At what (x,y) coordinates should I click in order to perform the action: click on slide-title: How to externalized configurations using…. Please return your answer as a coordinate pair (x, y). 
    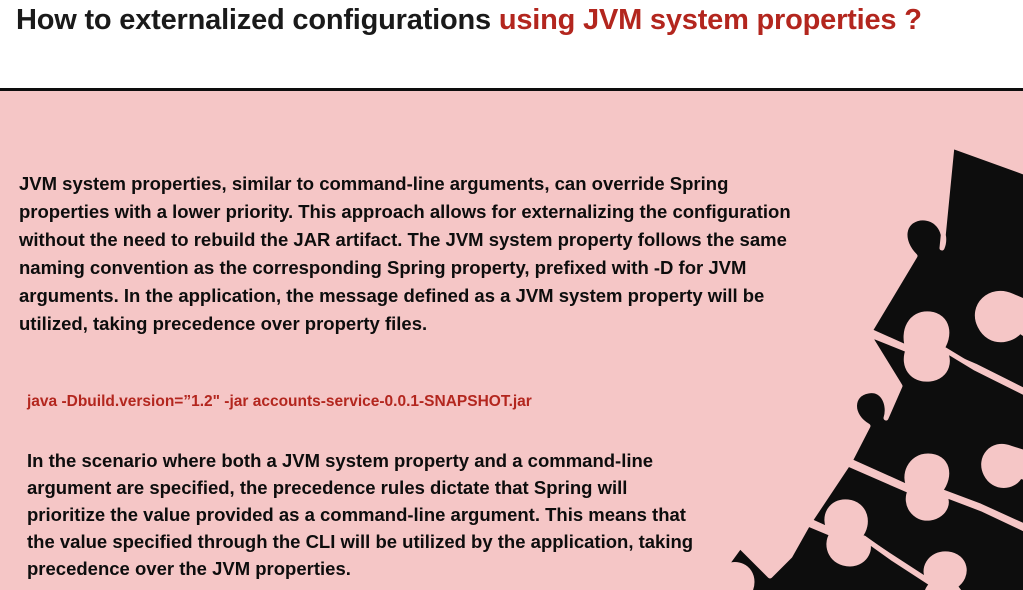
    Looking at the image, I should click on (469, 20).